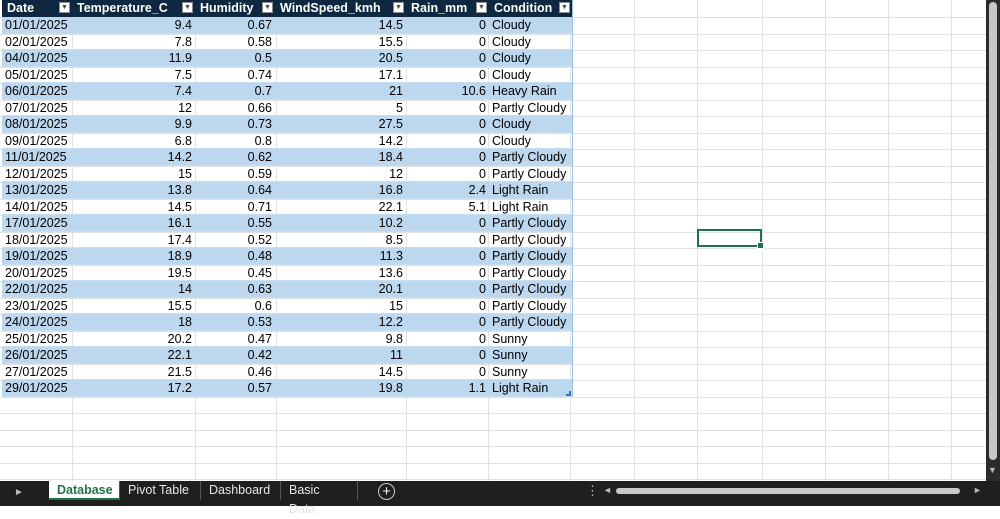 This screenshot has width=1000, height=519. I want to click on table-cell: 17.2, so click(133, 388).